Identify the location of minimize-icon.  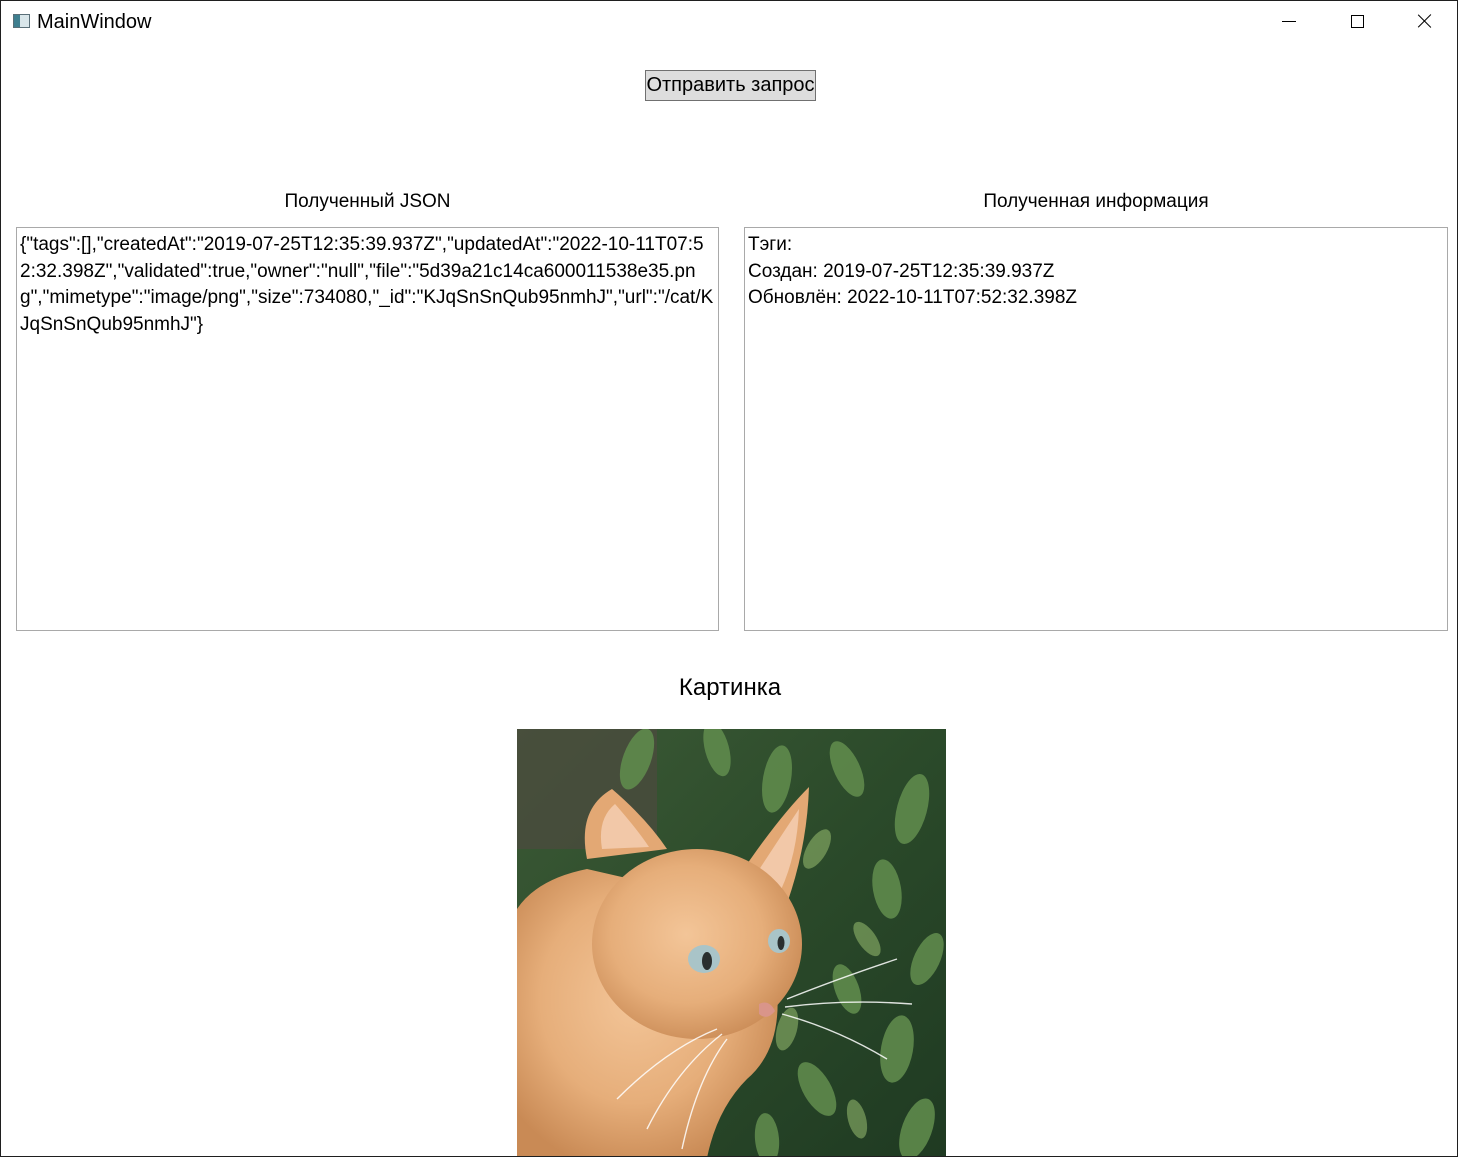
(1289, 21).